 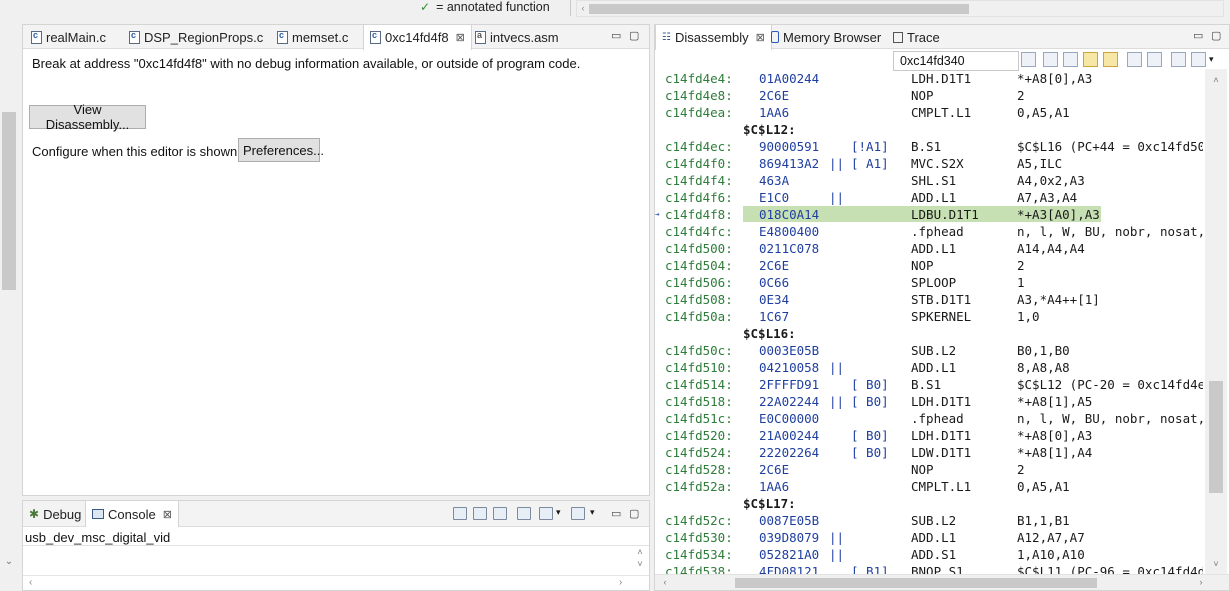 I want to click on tab-debug: ✱ Debug, so click(x=55, y=514).